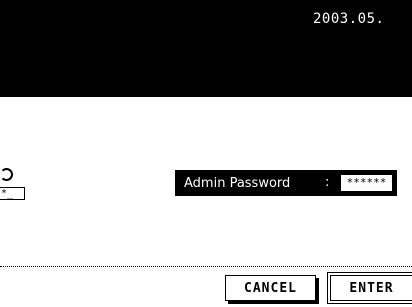 This screenshot has height=307, width=412. I want to click on password-input: ******, so click(366, 183).